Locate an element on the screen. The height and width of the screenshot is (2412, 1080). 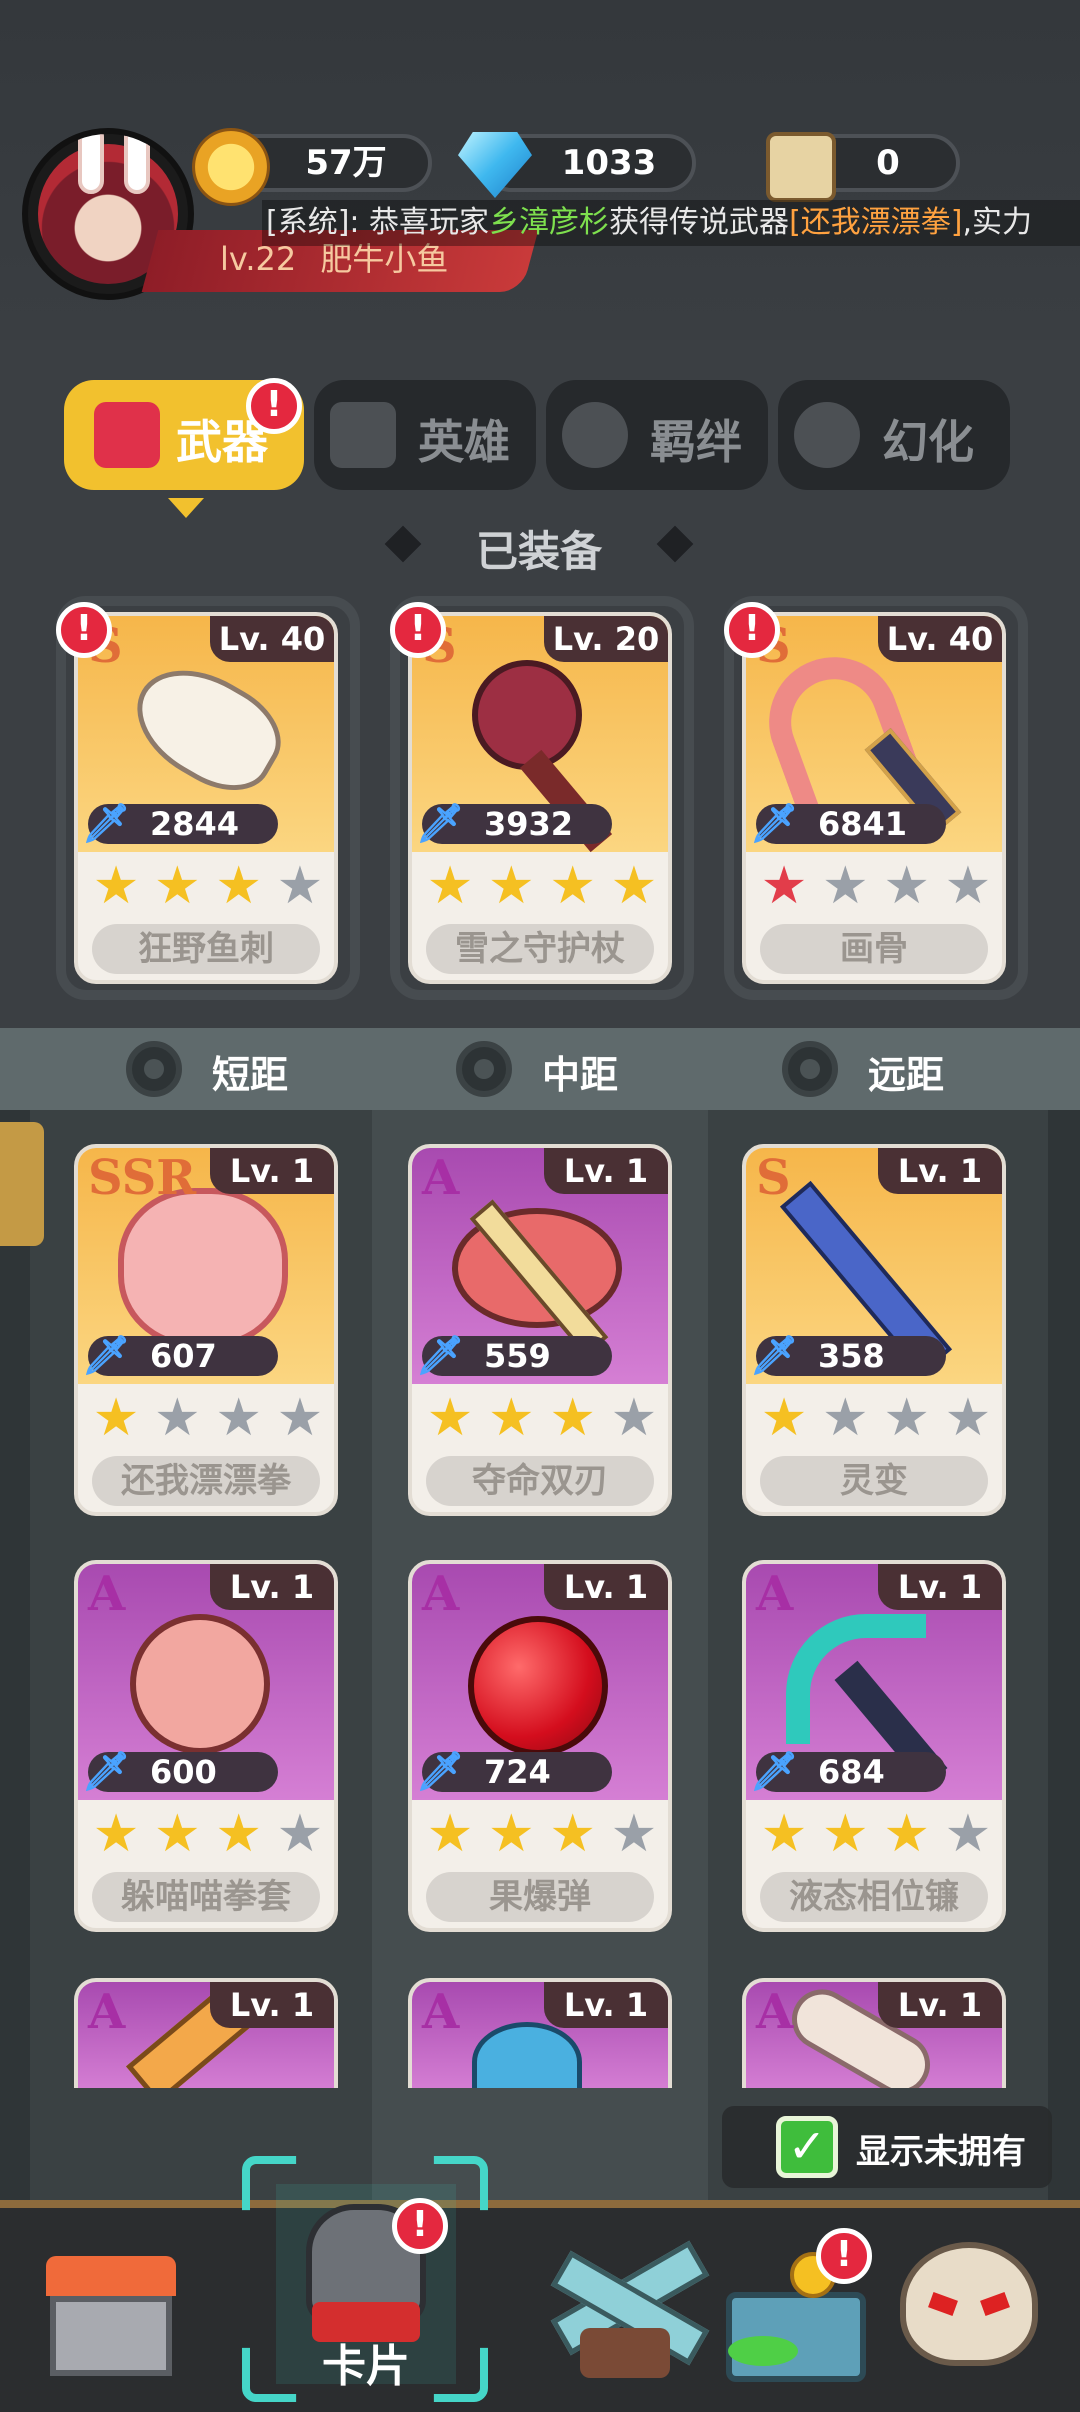
side-pull-tab is located at coordinates (22, 1184).